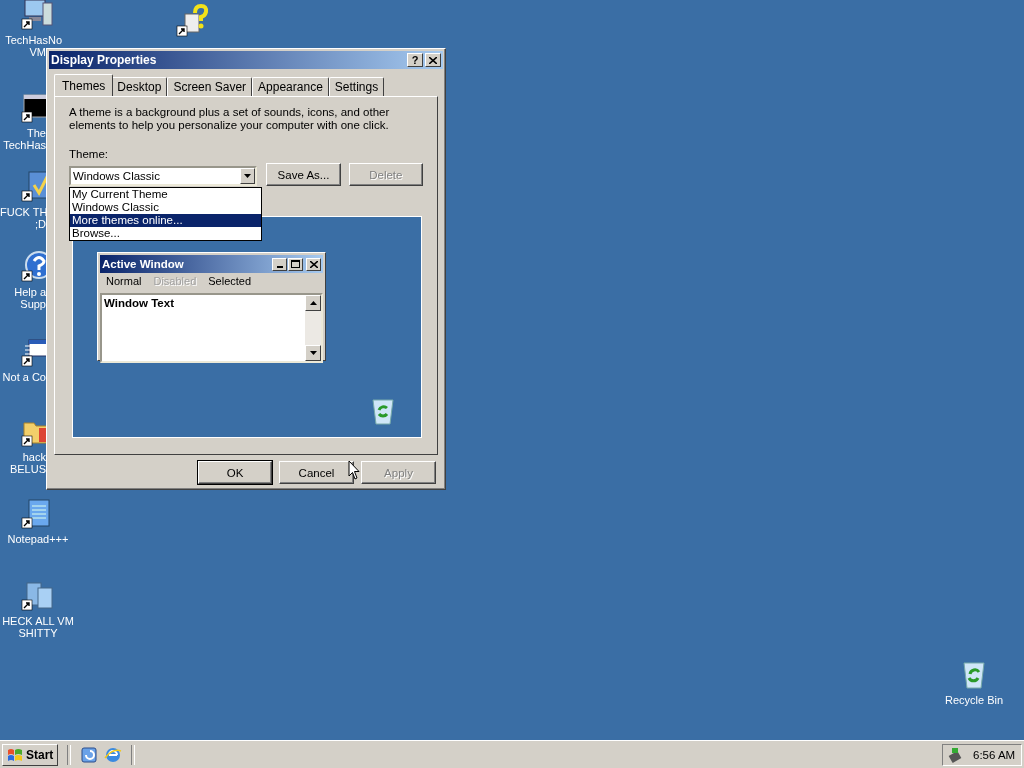 This screenshot has width=1024, height=768. I want to click on field-label: Theme:, so click(89, 154).